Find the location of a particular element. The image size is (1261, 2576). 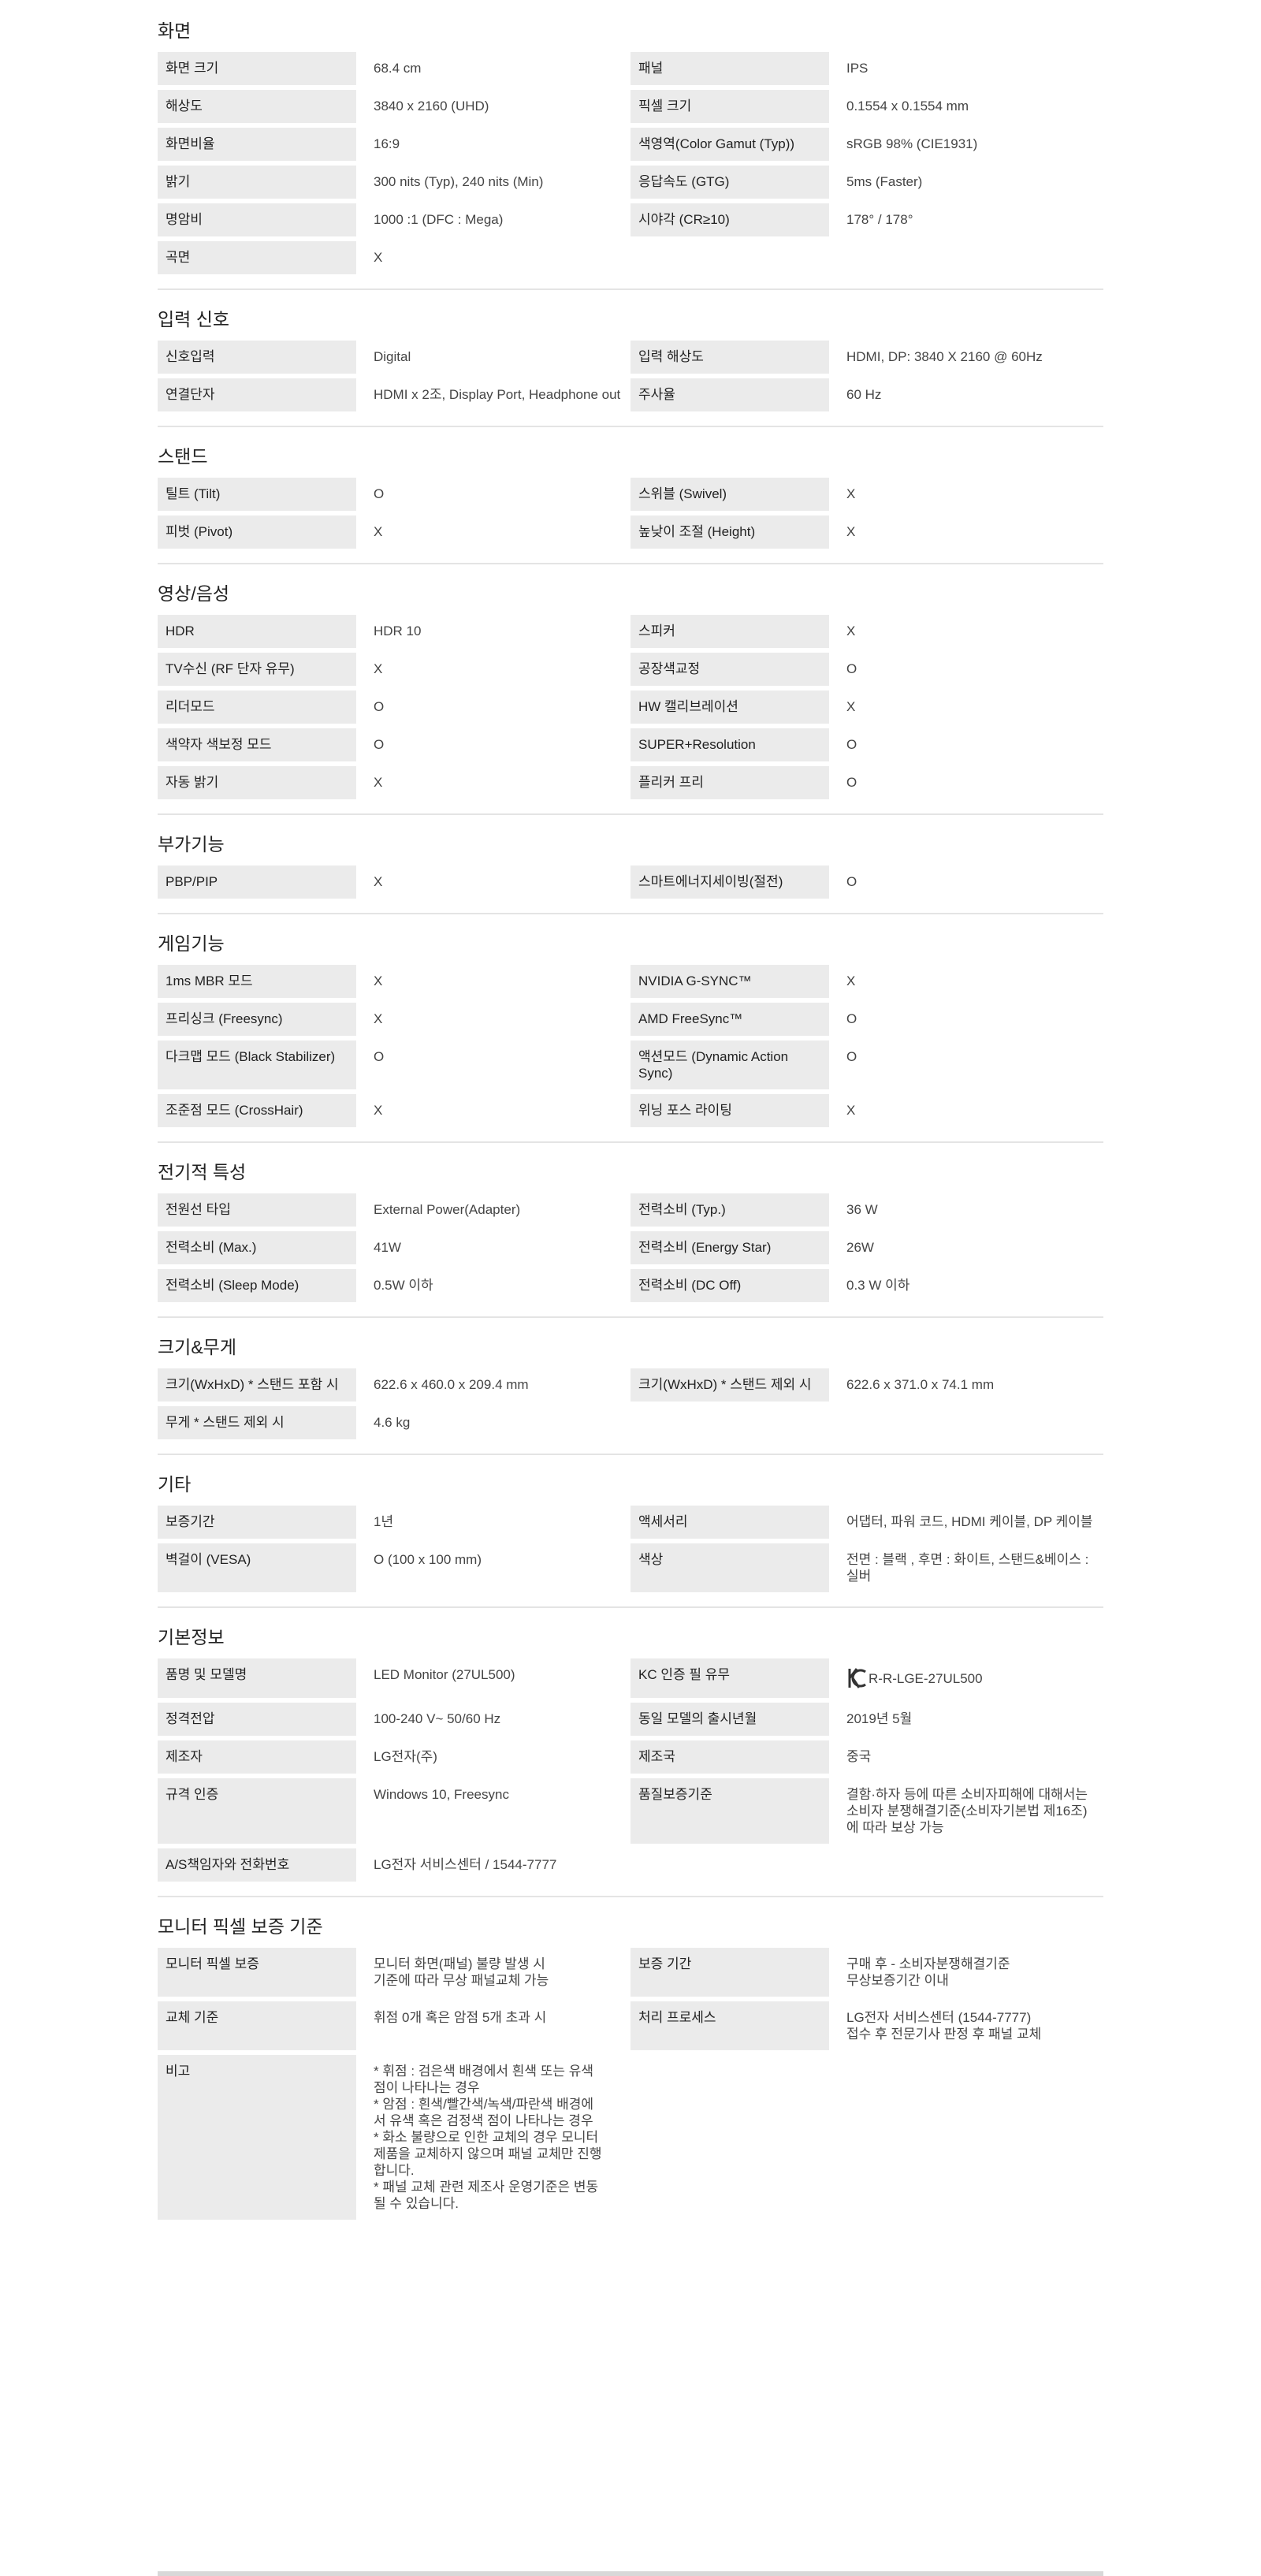

spec-value: R-R-LGE-27UL500 is located at coordinates (966, 1678).